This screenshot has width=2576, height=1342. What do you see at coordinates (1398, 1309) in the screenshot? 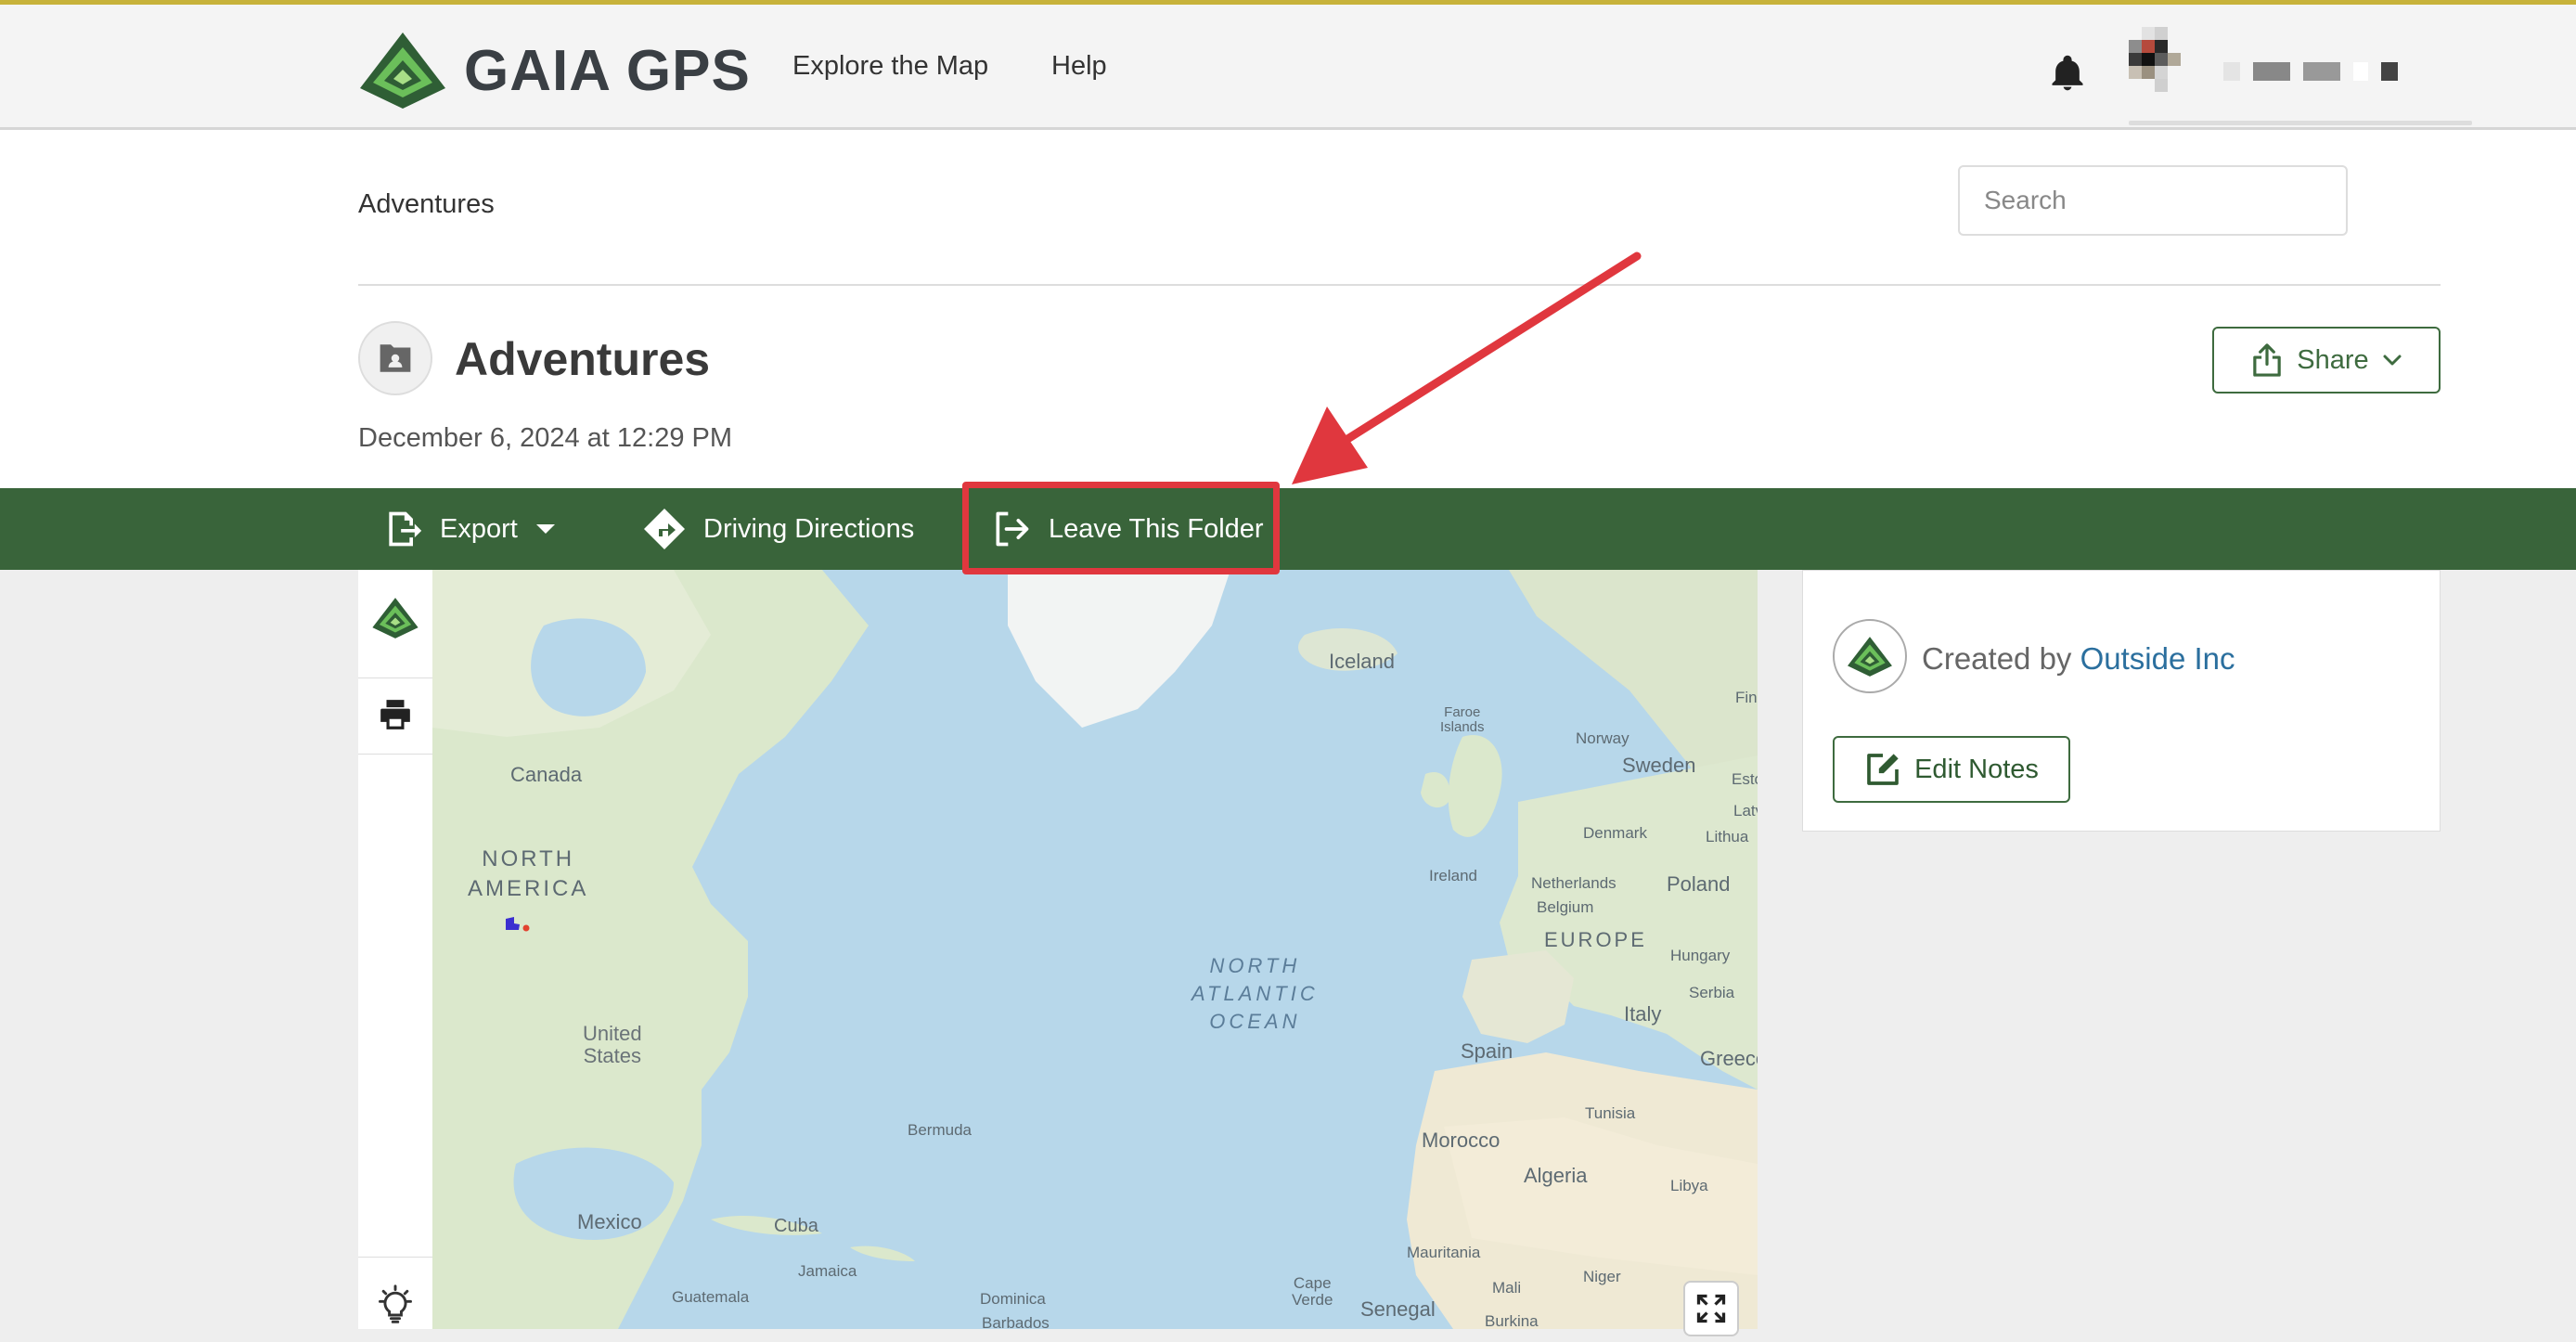
I see `map-label-senegal: Senegal` at bounding box center [1398, 1309].